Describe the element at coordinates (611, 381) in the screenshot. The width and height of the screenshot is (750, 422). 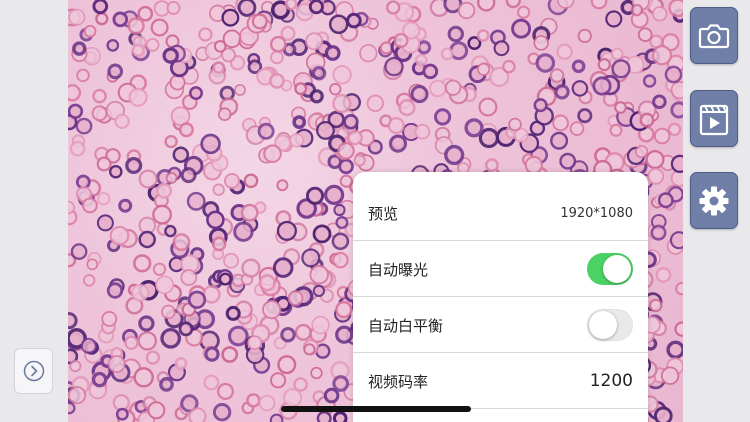
I see `video-bitrate-value: 1200` at that location.